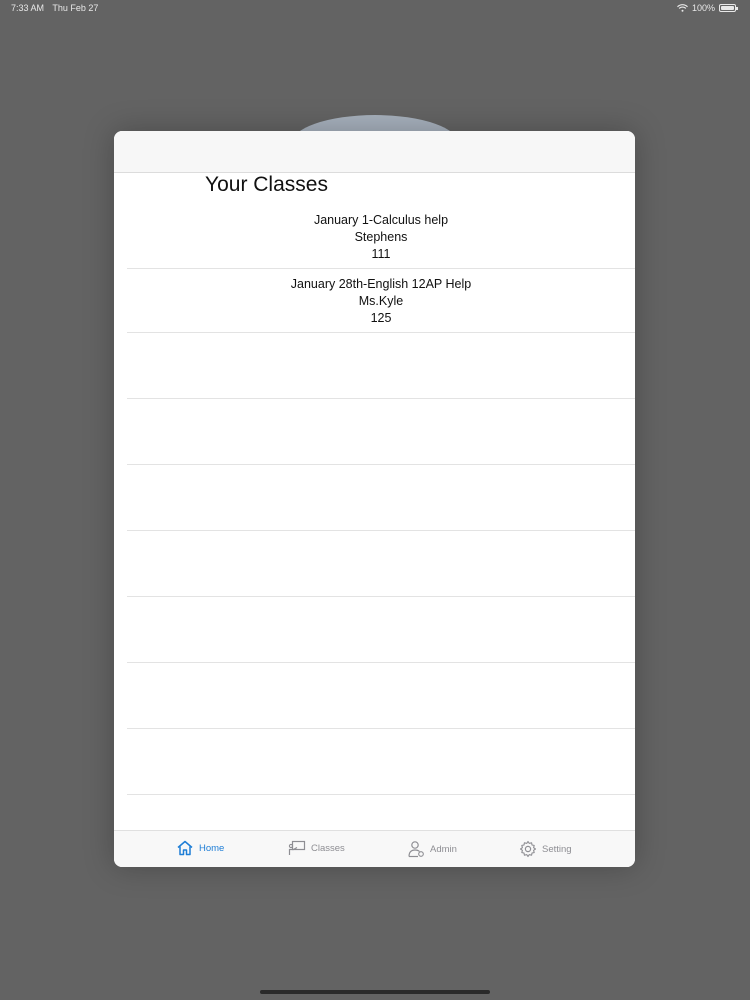 This screenshot has height=1000, width=750. What do you see at coordinates (266, 184) in the screenshot?
I see `page-title: Your Classes` at bounding box center [266, 184].